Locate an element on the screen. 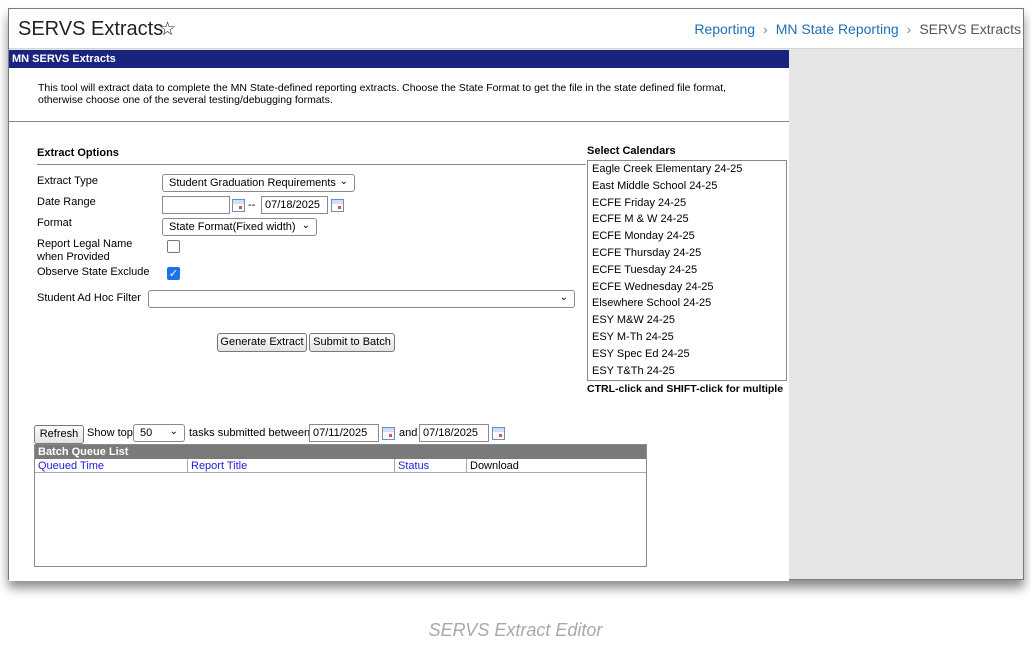 The height and width of the screenshot is (657, 1031). batch-to-date-input: 07/18/2025 is located at coordinates (454, 433).